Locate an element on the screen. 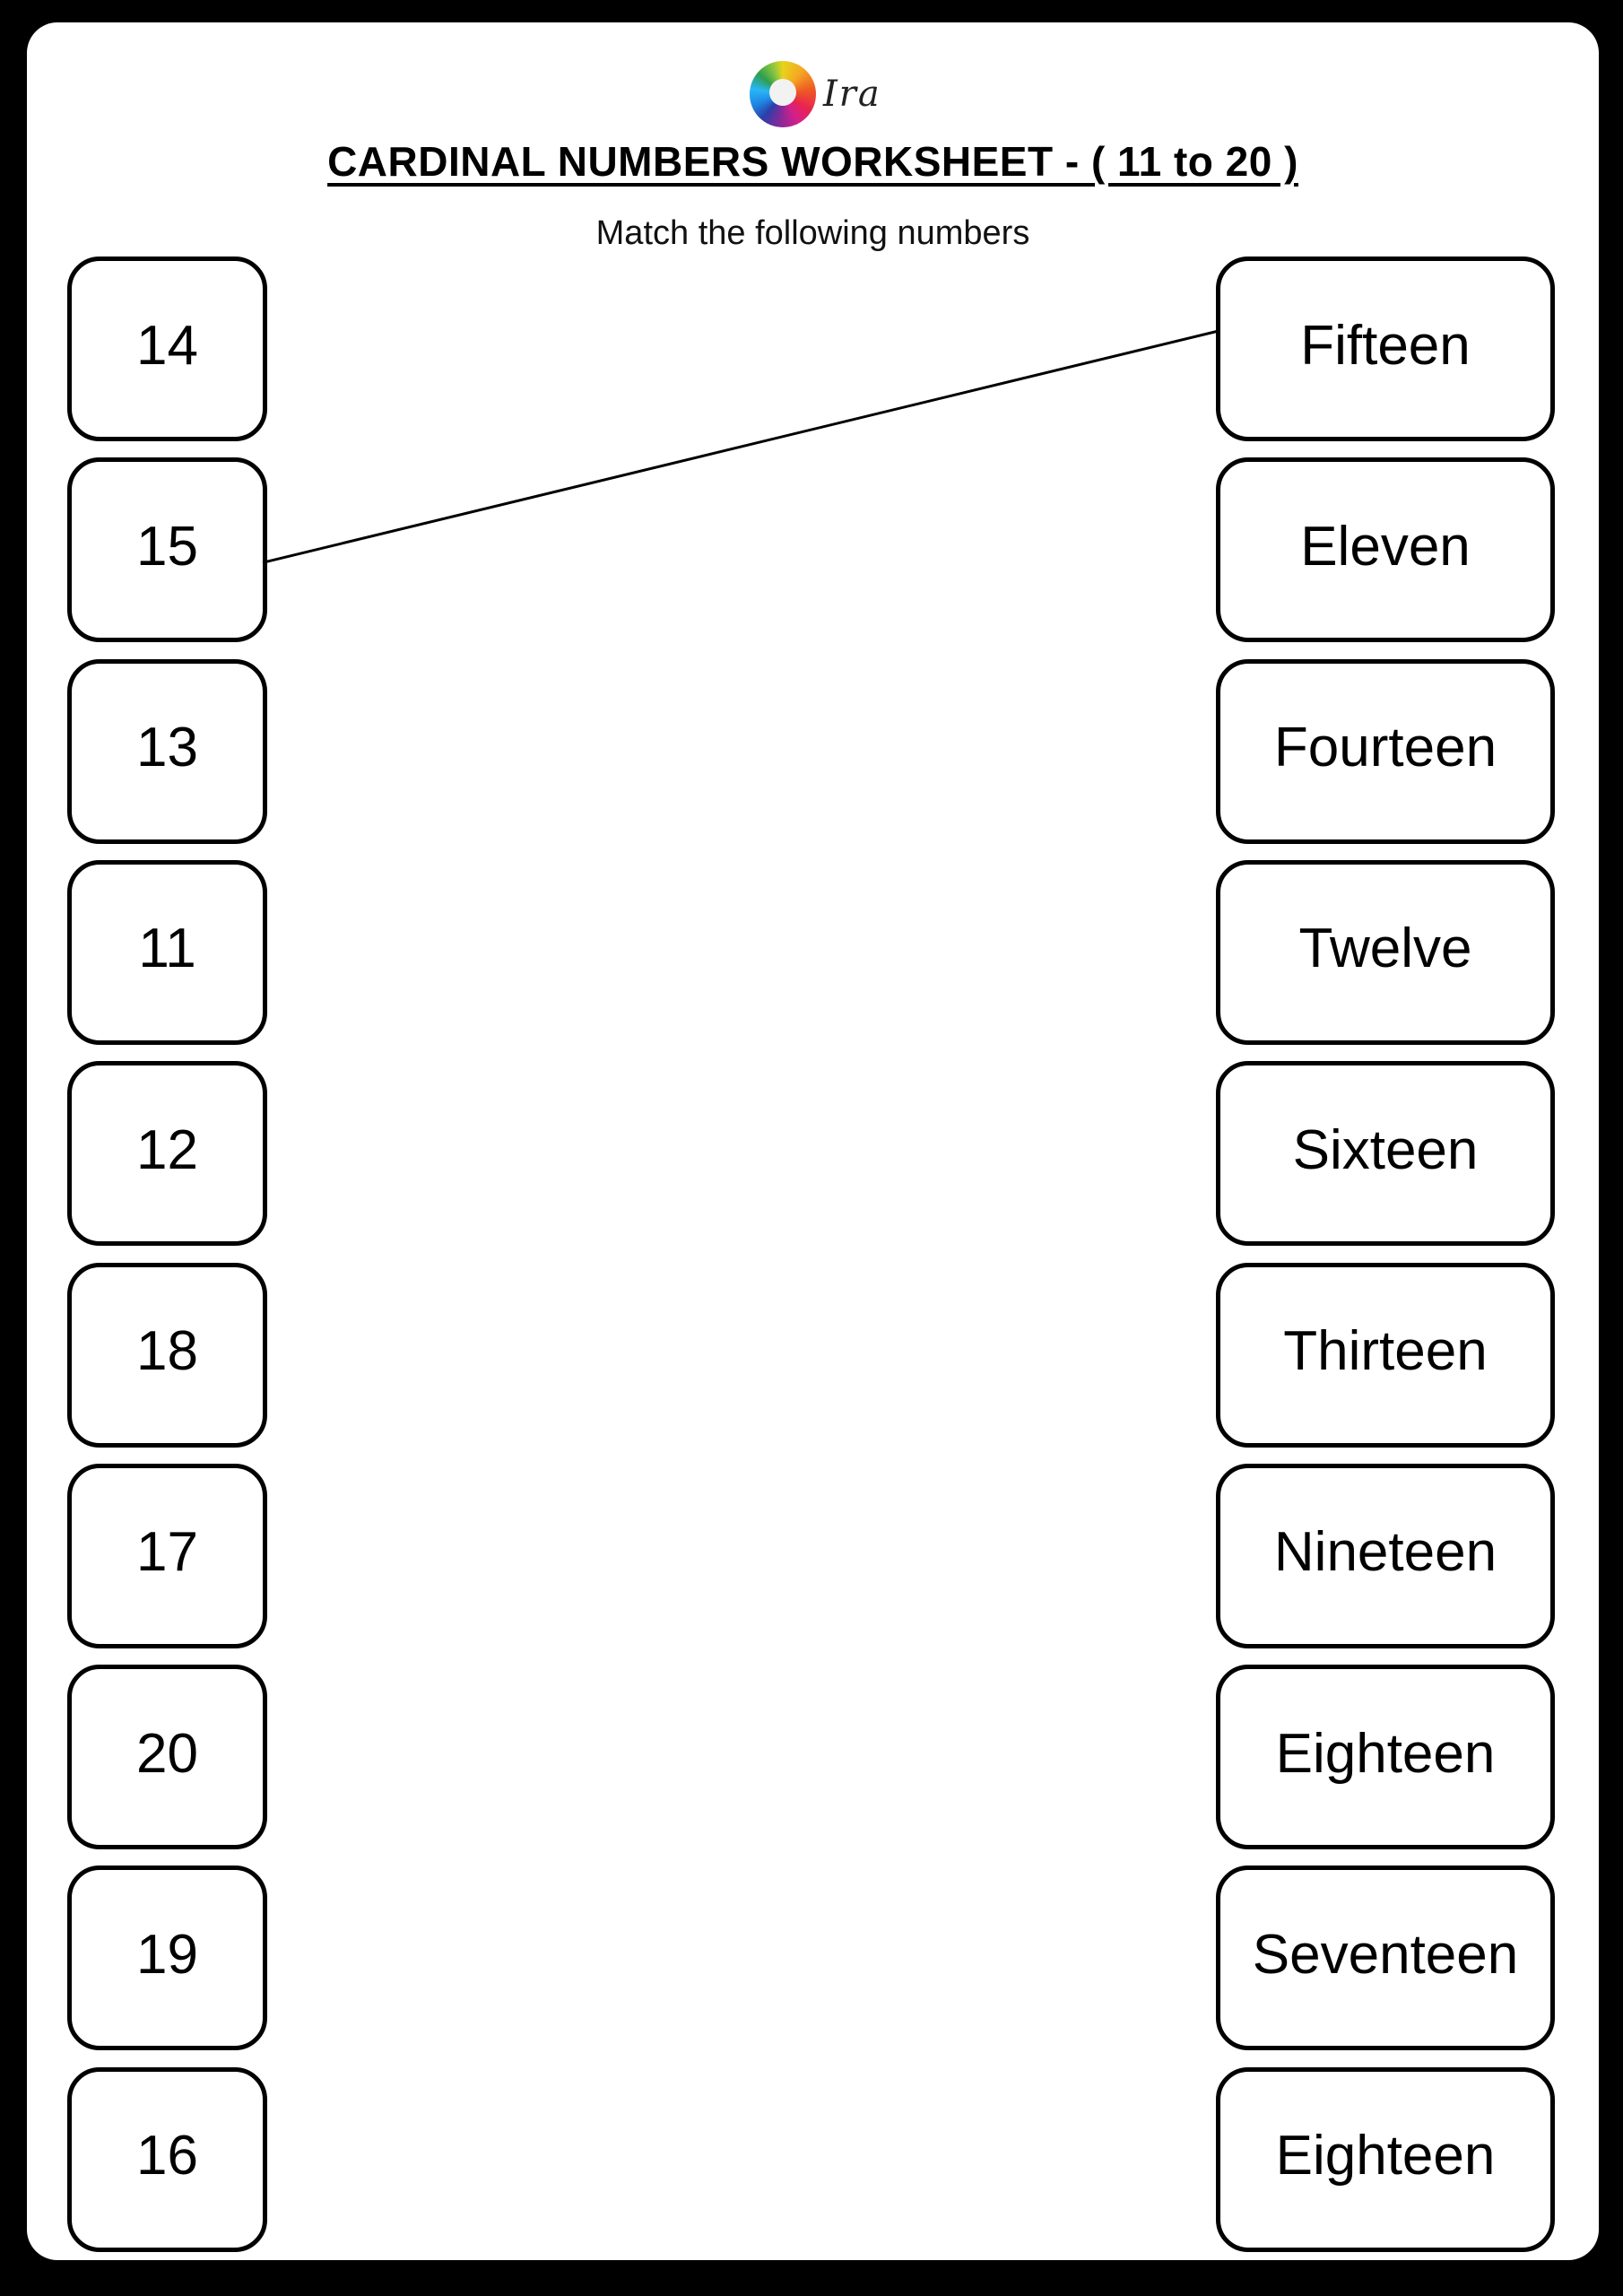 Image resolution: width=1623 pixels, height=2296 pixels. numeral-box: 20 is located at coordinates (167, 1757).